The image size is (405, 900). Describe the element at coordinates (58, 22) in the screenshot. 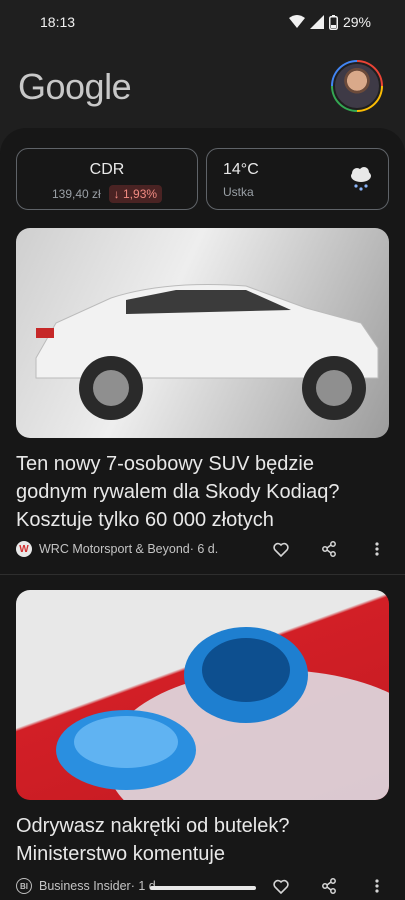

I see `status-time: 18:13` at that location.